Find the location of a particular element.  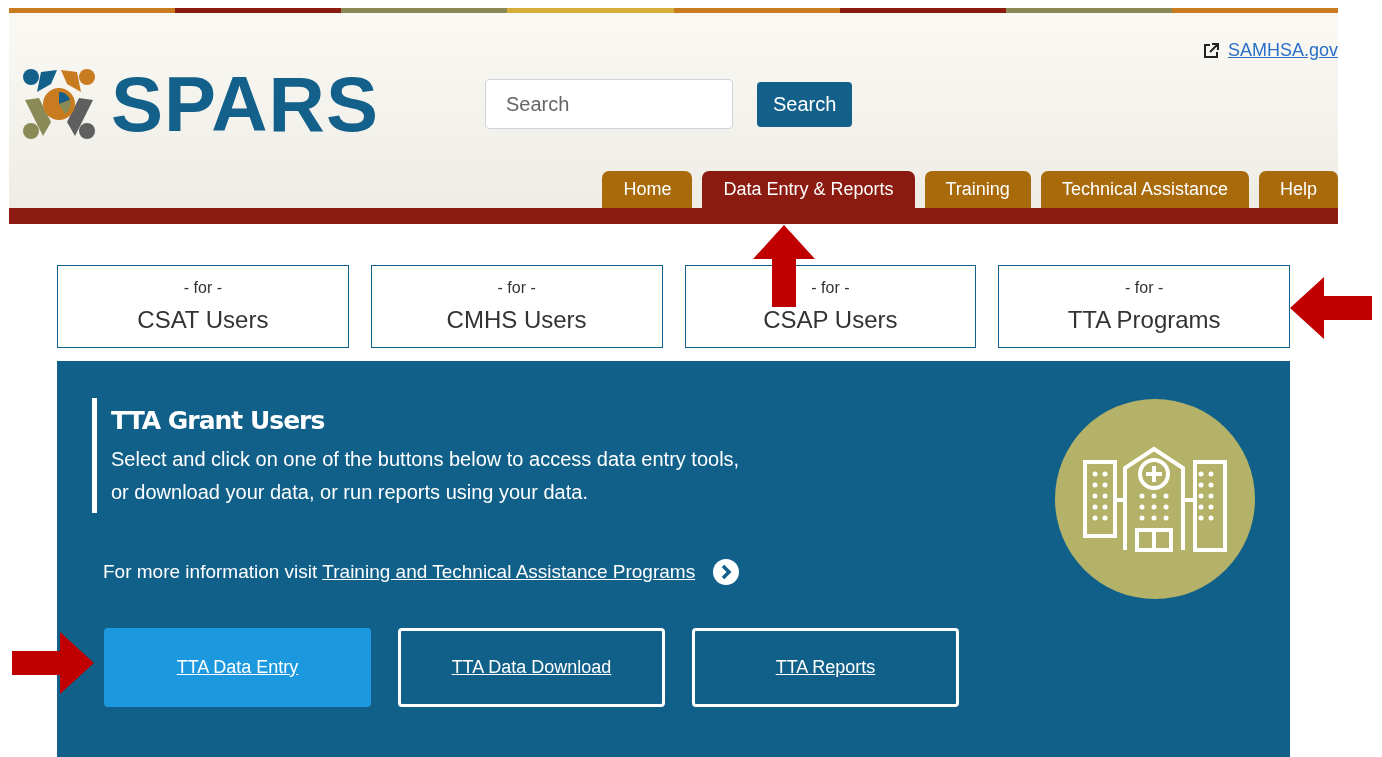

samhsa-link: SAMHSA.gov is located at coordinates (1282, 50).